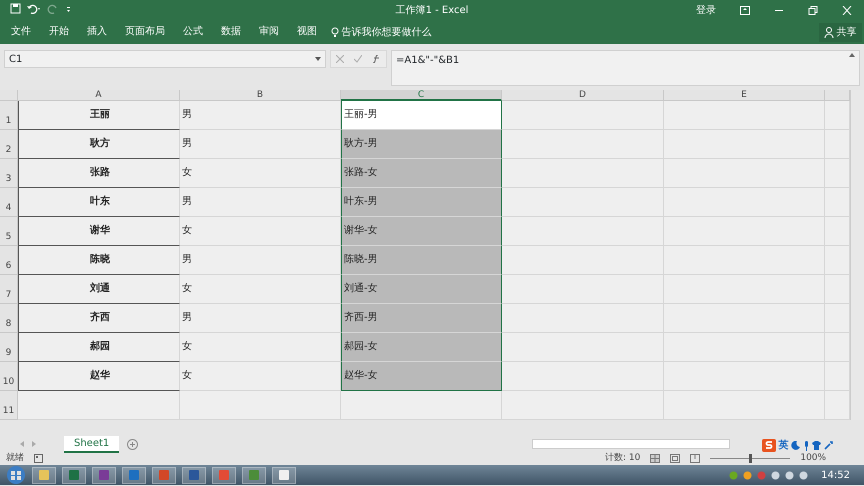 The height and width of the screenshot is (486, 864). I want to click on ribbon-tab: 开始, so click(59, 32).